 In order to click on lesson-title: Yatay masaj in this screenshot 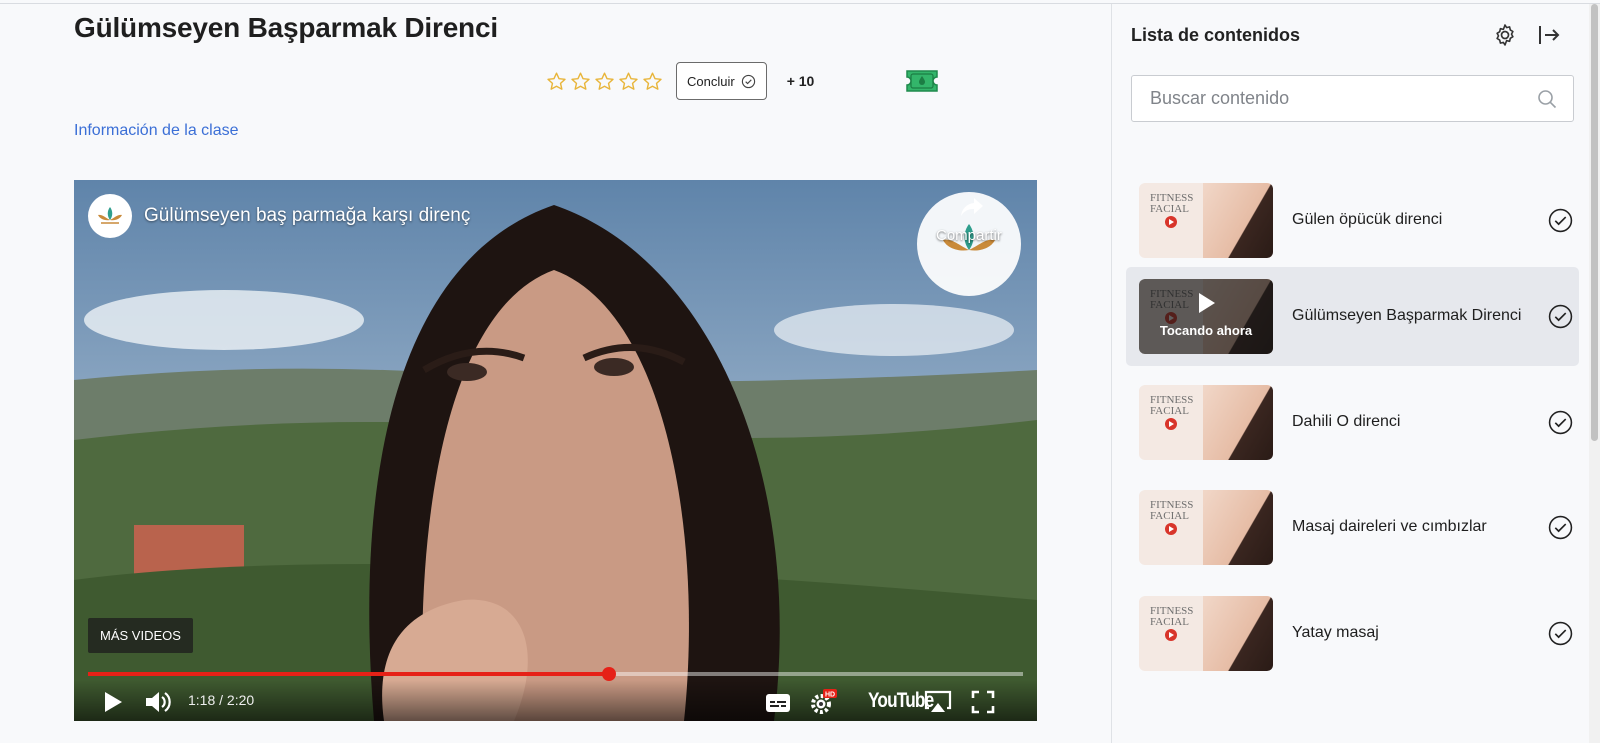, I will do `click(1335, 633)`.